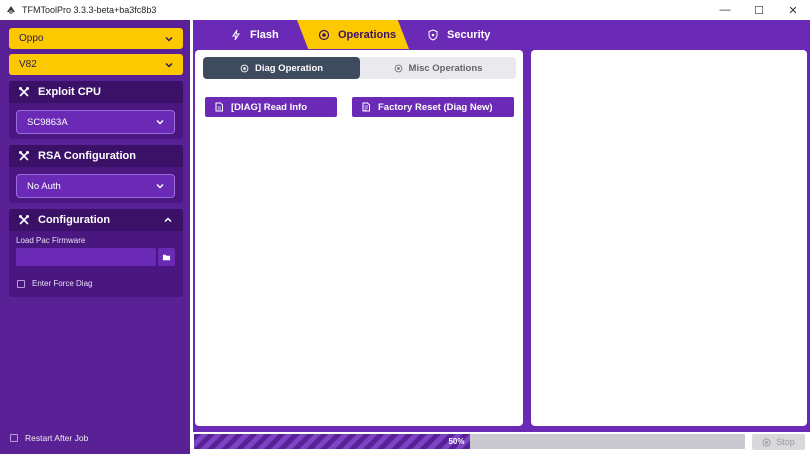  I want to click on stop-button: Stop, so click(778, 442).